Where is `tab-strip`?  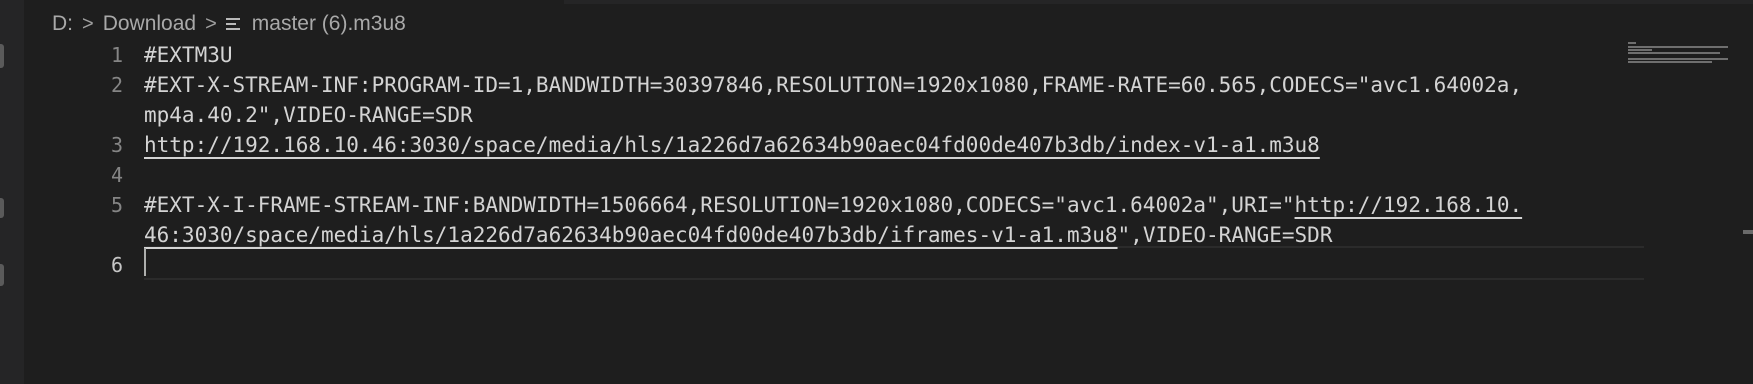 tab-strip is located at coordinates (888, 2).